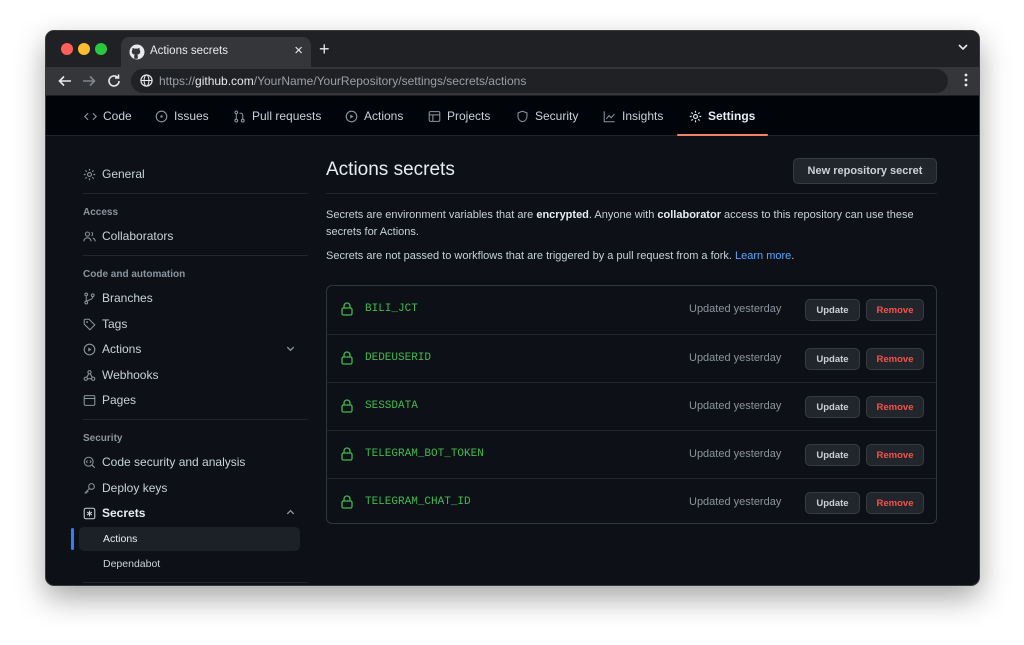  What do you see at coordinates (119, 400) in the screenshot?
I see `sidebar-item-label: Pages` at bounding box center [119, 400].